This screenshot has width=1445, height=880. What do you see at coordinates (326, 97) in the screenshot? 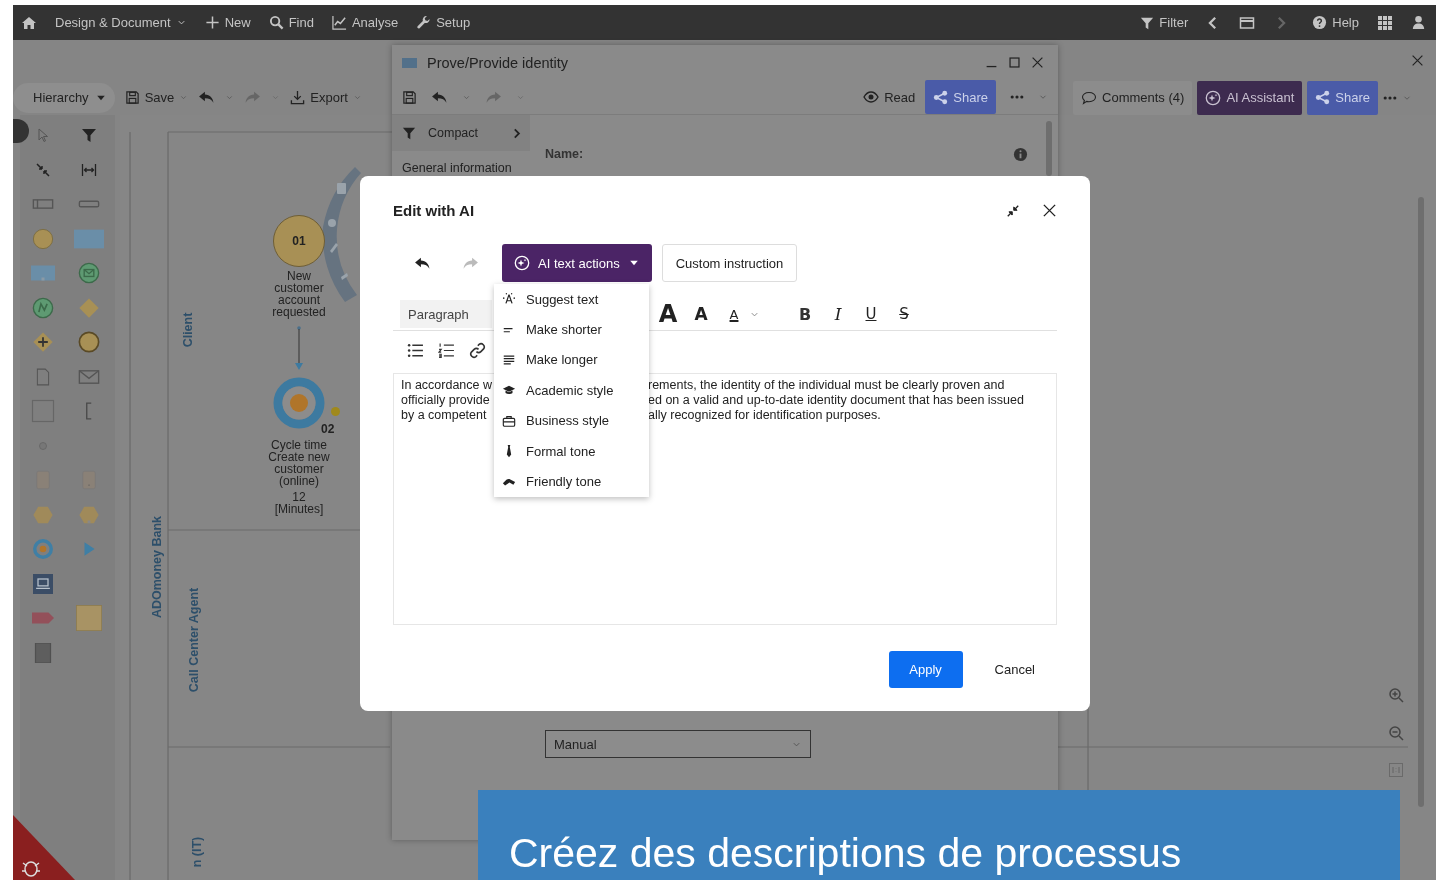
I see `export-button: Export` at bounding box center [326, 97].